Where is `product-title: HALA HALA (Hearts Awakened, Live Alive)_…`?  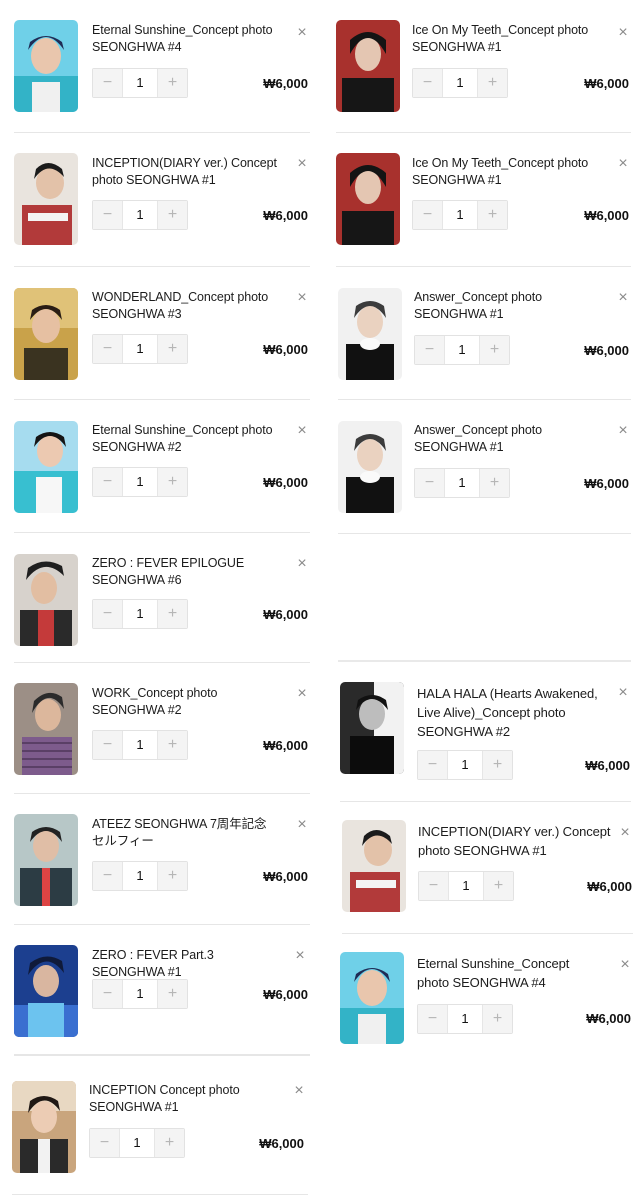 product-title: HALA HALA (Hearts Awakened, Live Alive)_… is located at coordinates (512, 712).